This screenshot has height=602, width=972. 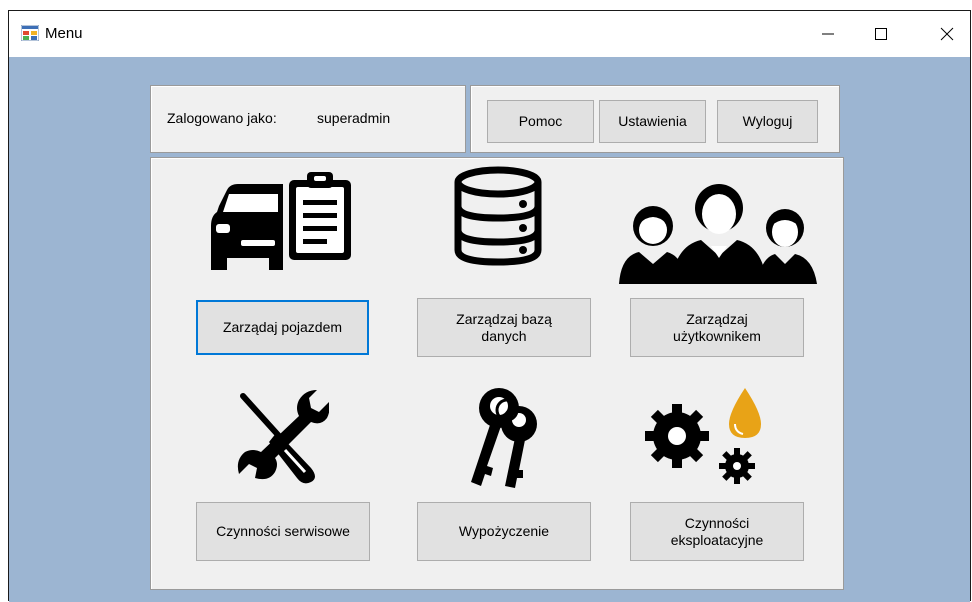 I want to click on maximize-button, so click(x=881, y=34).